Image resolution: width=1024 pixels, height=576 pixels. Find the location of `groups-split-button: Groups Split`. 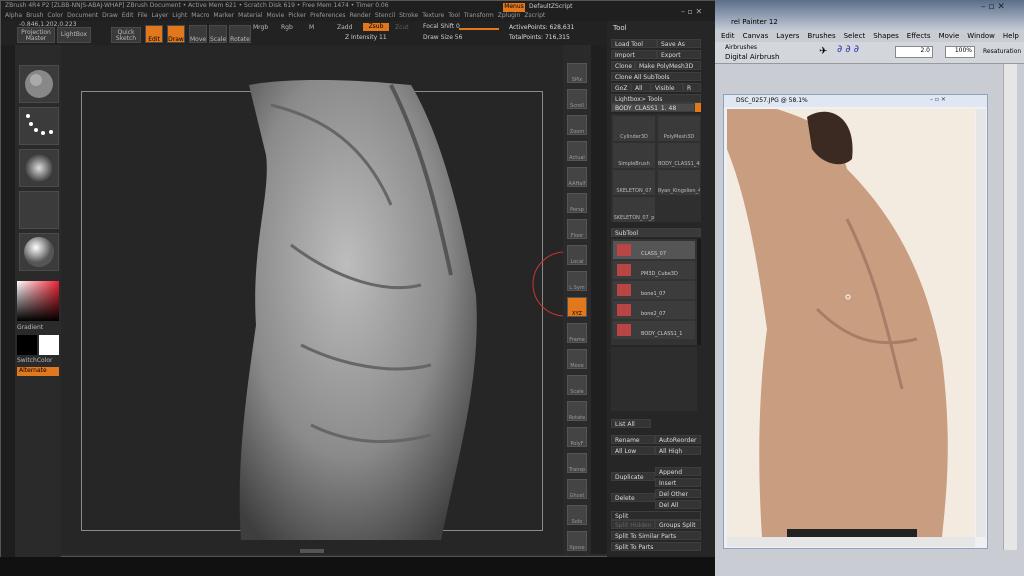

groups-split-button: Groups Split is located at coordinates (678, 524).